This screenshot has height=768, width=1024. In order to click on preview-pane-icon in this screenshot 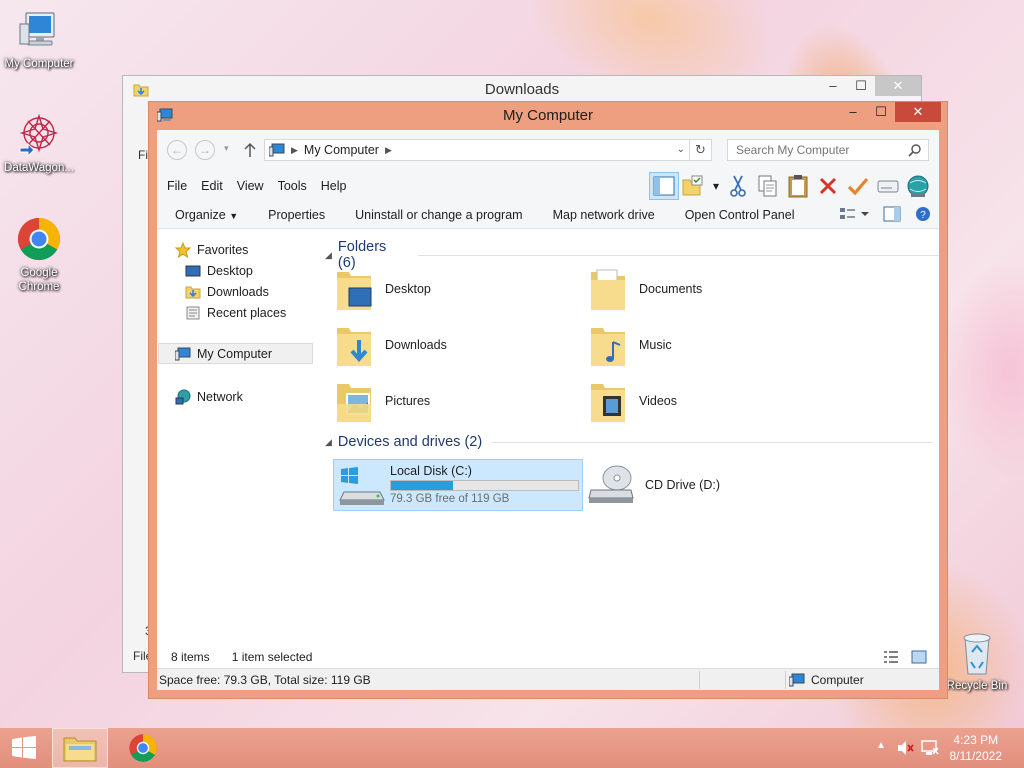, I will do `click(892, 214)`.